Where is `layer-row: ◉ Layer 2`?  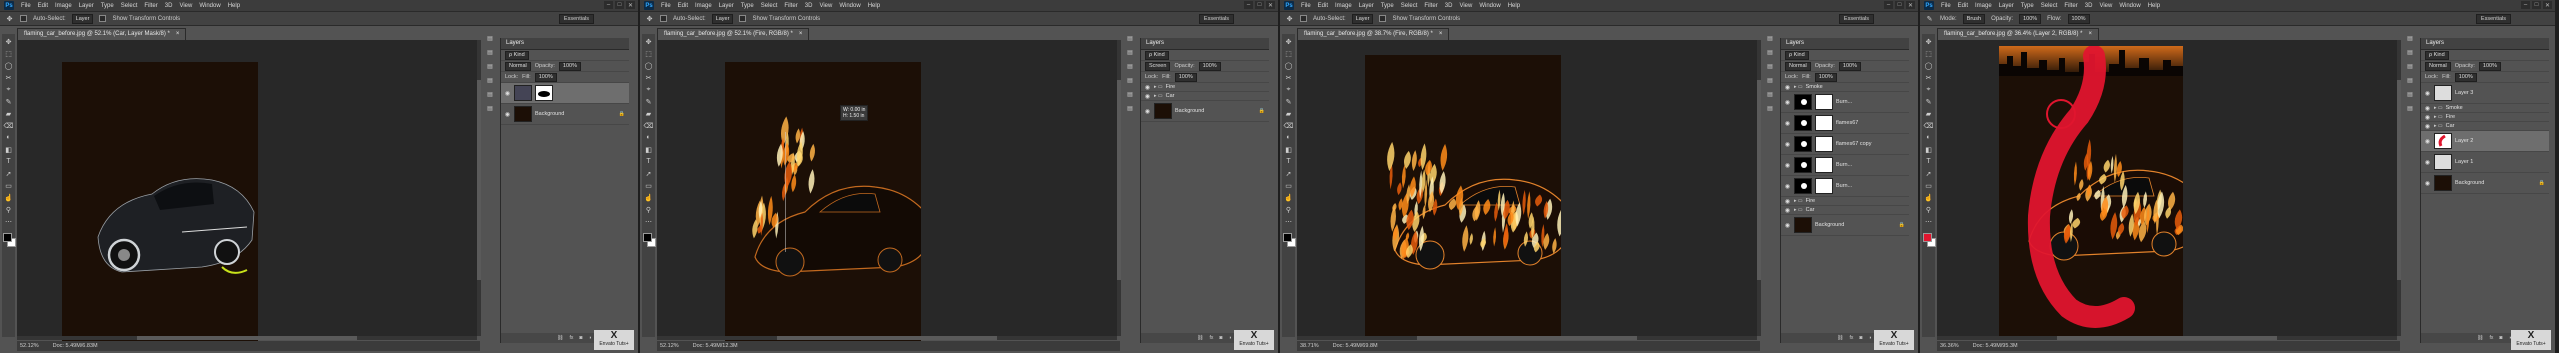
layer-row: ◉ Layer 2 is located at coordinates (2485, 141).